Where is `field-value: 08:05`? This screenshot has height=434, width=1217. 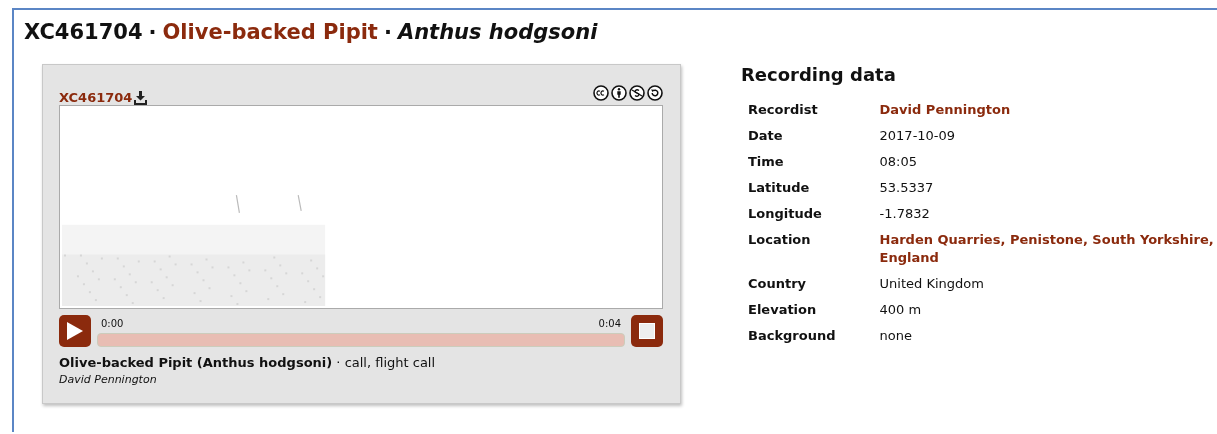 field-value: 08:05 is located at coordinates (898, 162).